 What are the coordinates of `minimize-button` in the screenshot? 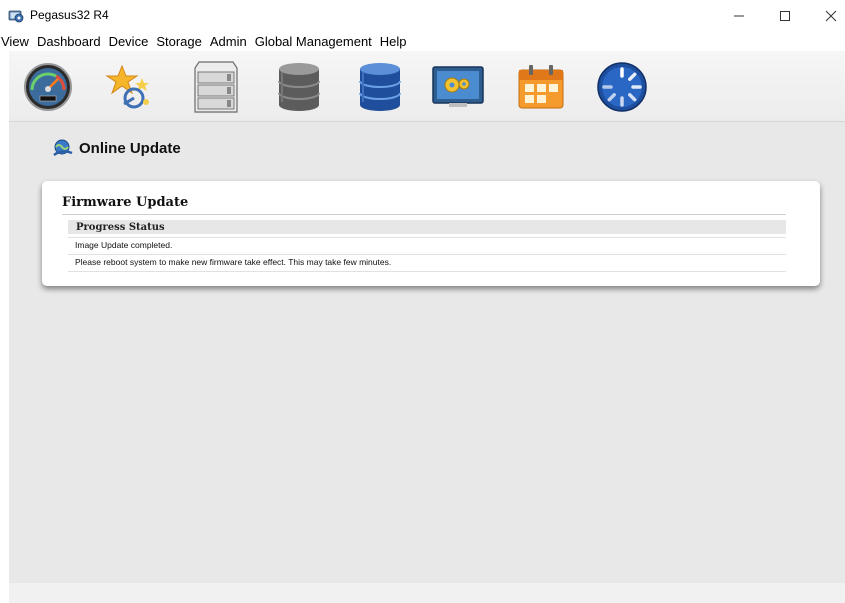 It's located at (739, 16).